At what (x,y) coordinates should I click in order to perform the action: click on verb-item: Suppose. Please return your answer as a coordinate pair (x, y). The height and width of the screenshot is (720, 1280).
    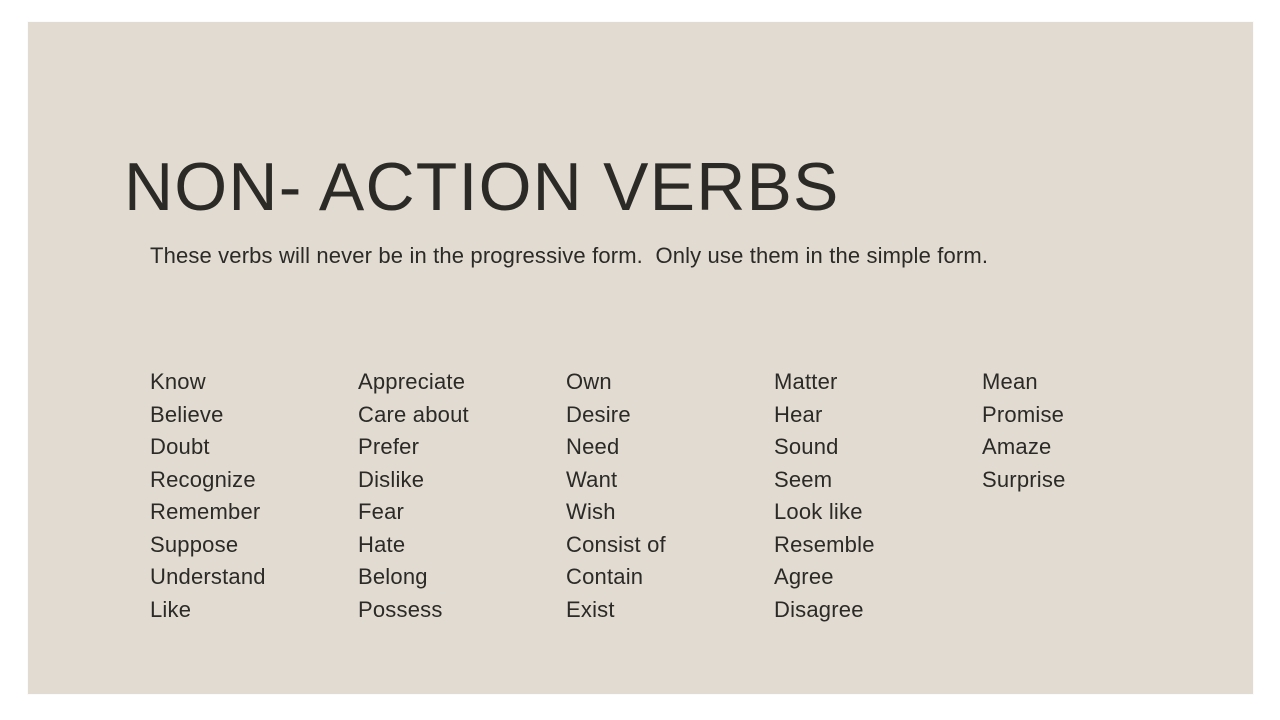
    Looking at the image, I should click on (194, 544).